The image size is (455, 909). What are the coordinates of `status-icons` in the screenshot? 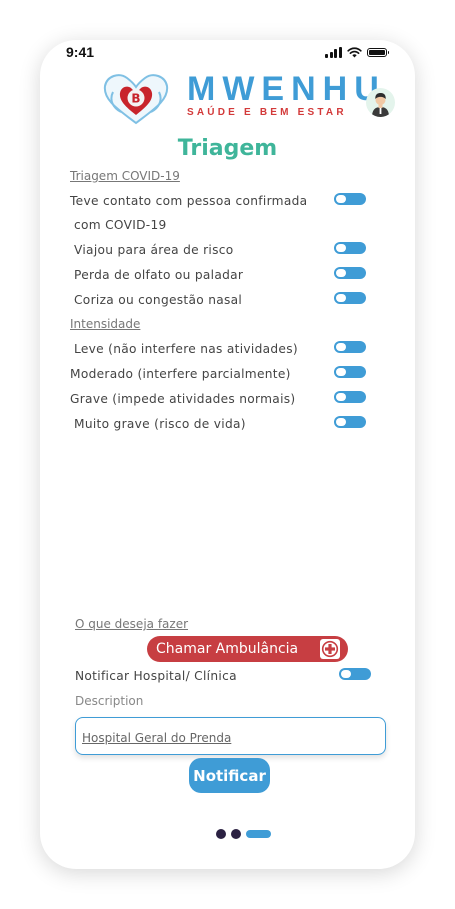 It's located at (359, 52).